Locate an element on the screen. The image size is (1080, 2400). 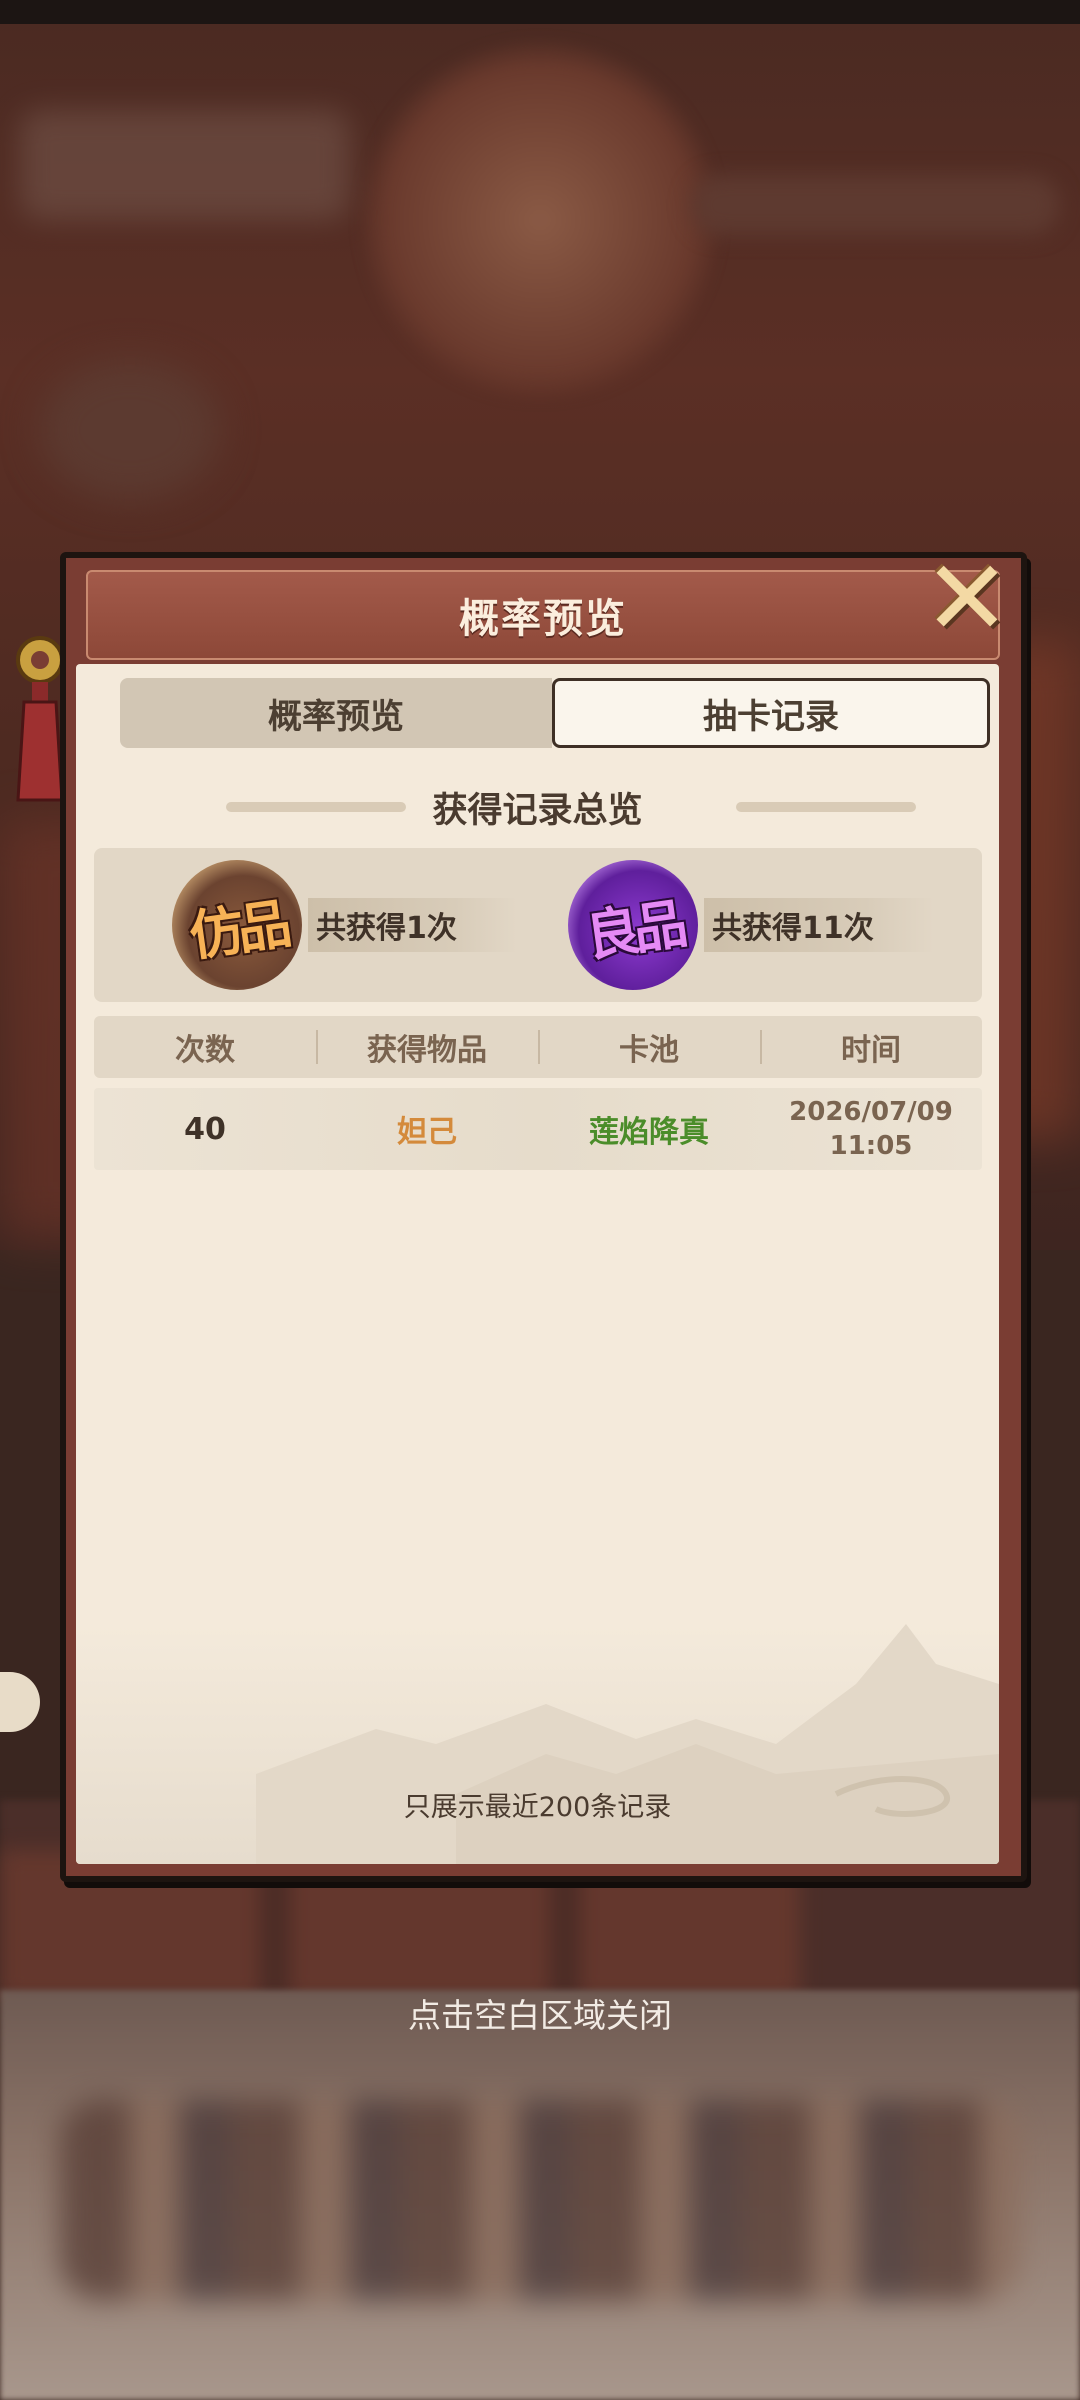
cell-clock: 11:05 is located at coordinates (871, 1146).